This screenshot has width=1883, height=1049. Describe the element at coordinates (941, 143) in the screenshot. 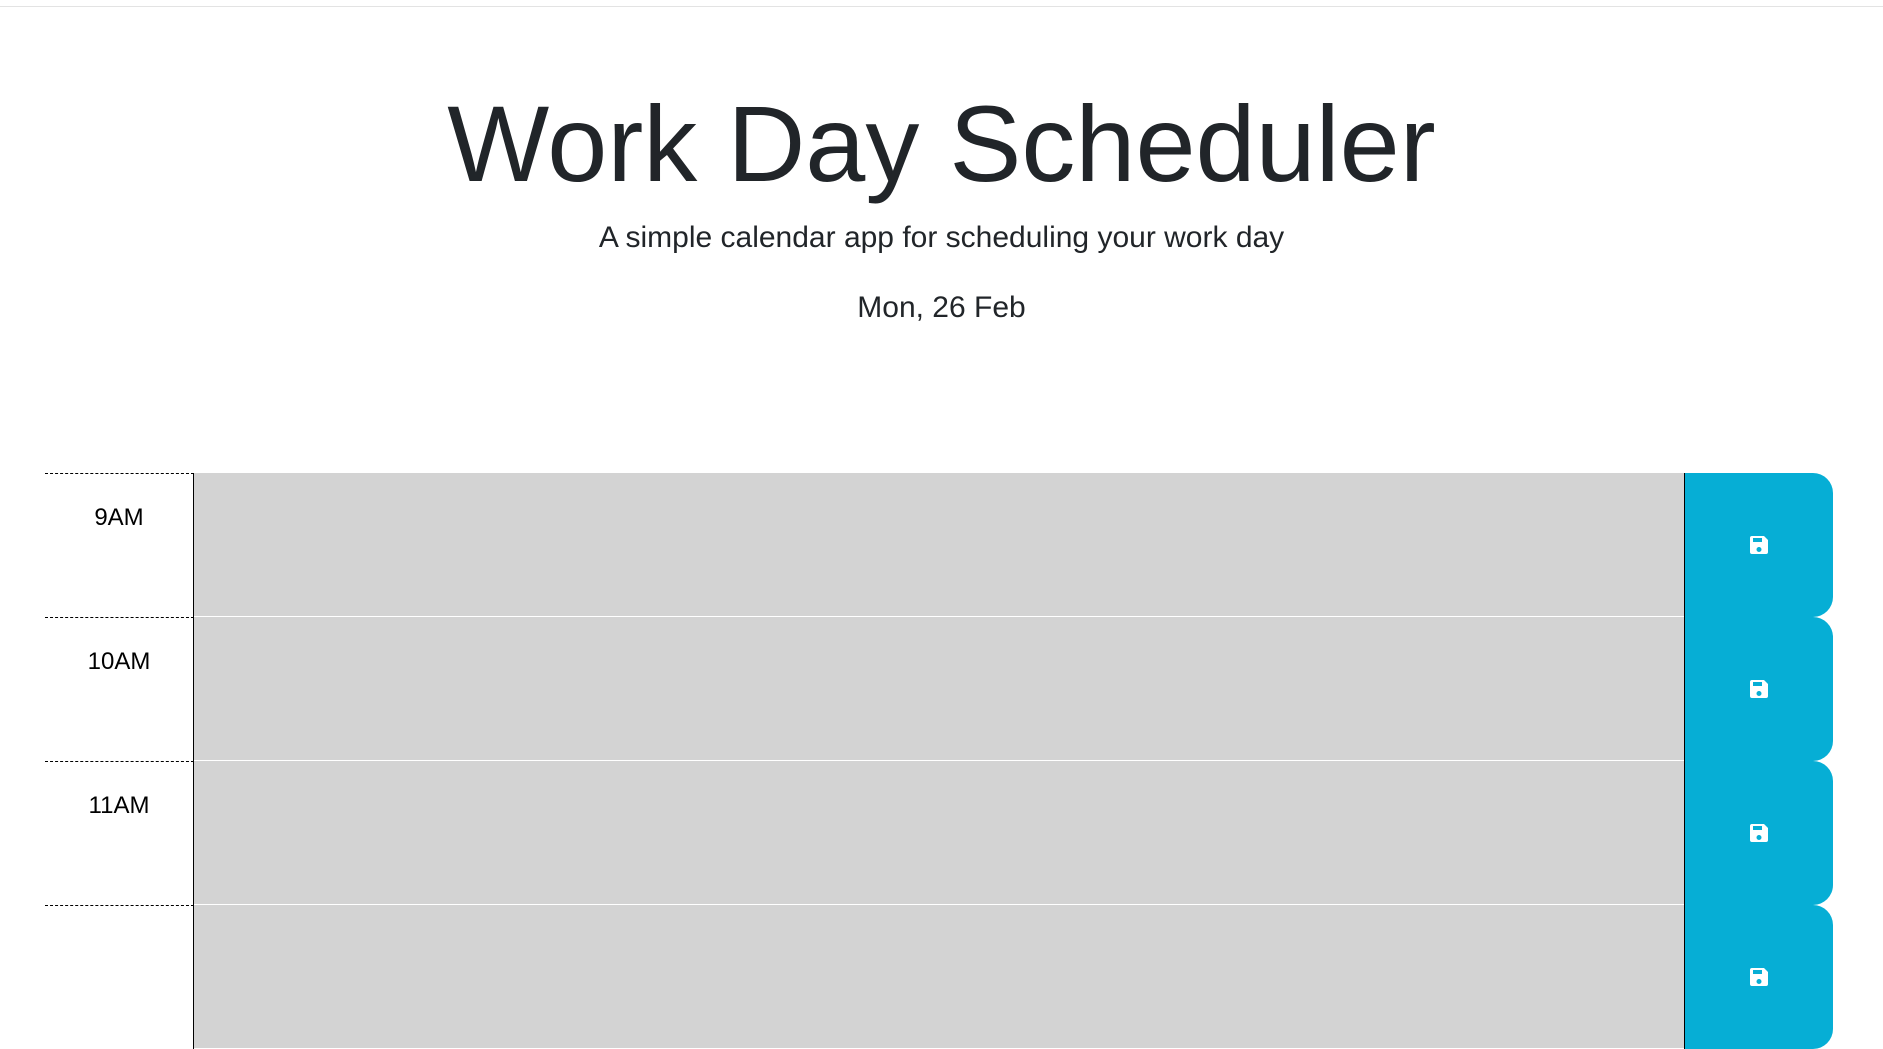

I see `page-title: Work Day Scheduler` at that location.